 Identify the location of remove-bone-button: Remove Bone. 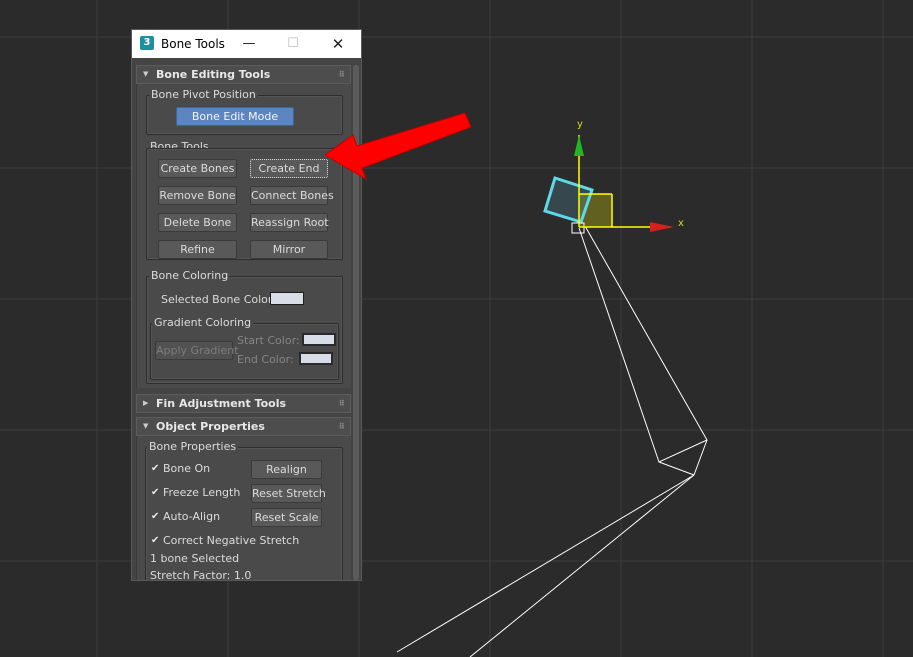
(197, 195).